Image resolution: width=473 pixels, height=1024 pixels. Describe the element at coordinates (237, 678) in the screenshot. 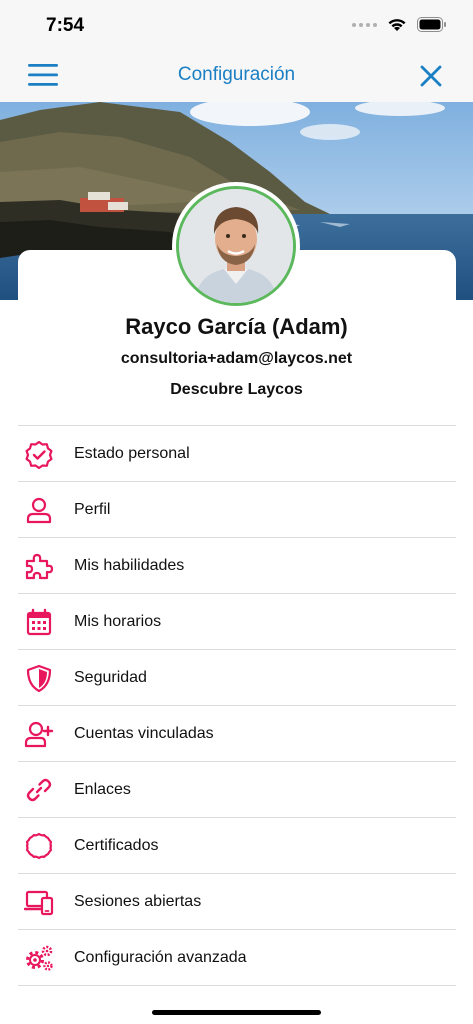

I see `menu-item-seguridad: Seguridad` at that location.